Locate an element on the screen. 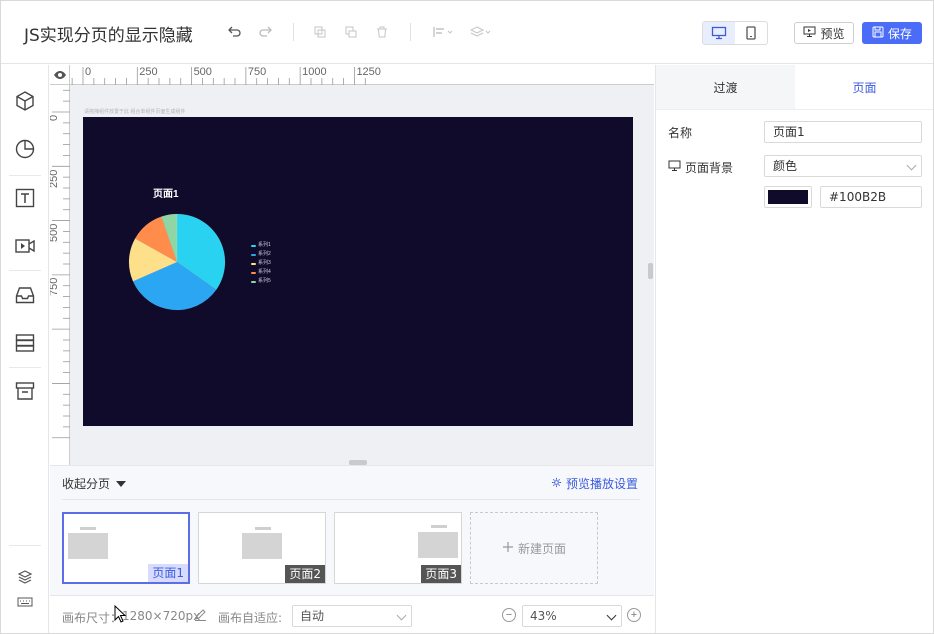  chart-legend: 系列1 系列2 系列3 系列4 系列5 is located at coordinates (261, 263).